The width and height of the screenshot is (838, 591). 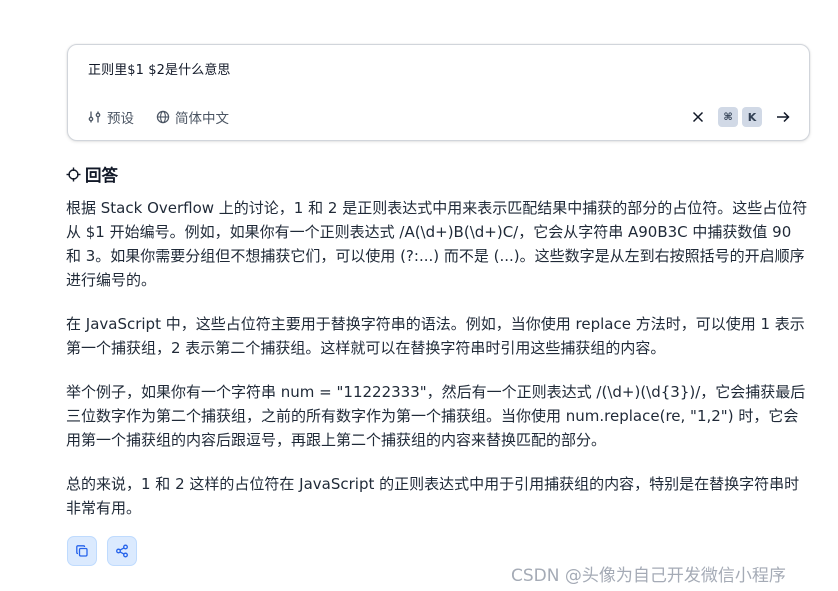 I want to click on share-button, so click(x=122, y=551).